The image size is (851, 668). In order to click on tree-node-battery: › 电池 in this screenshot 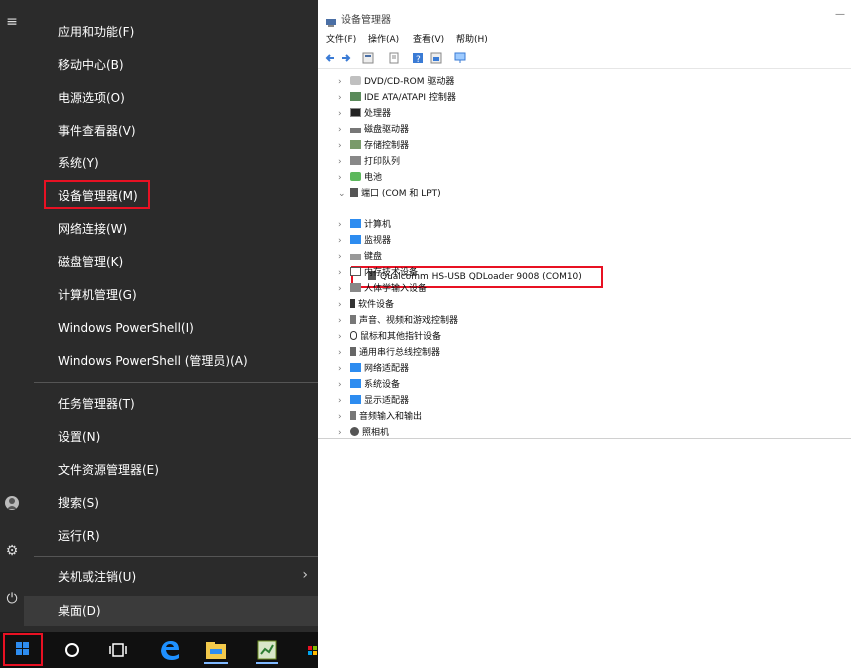, I will do `click(360, 177)`.